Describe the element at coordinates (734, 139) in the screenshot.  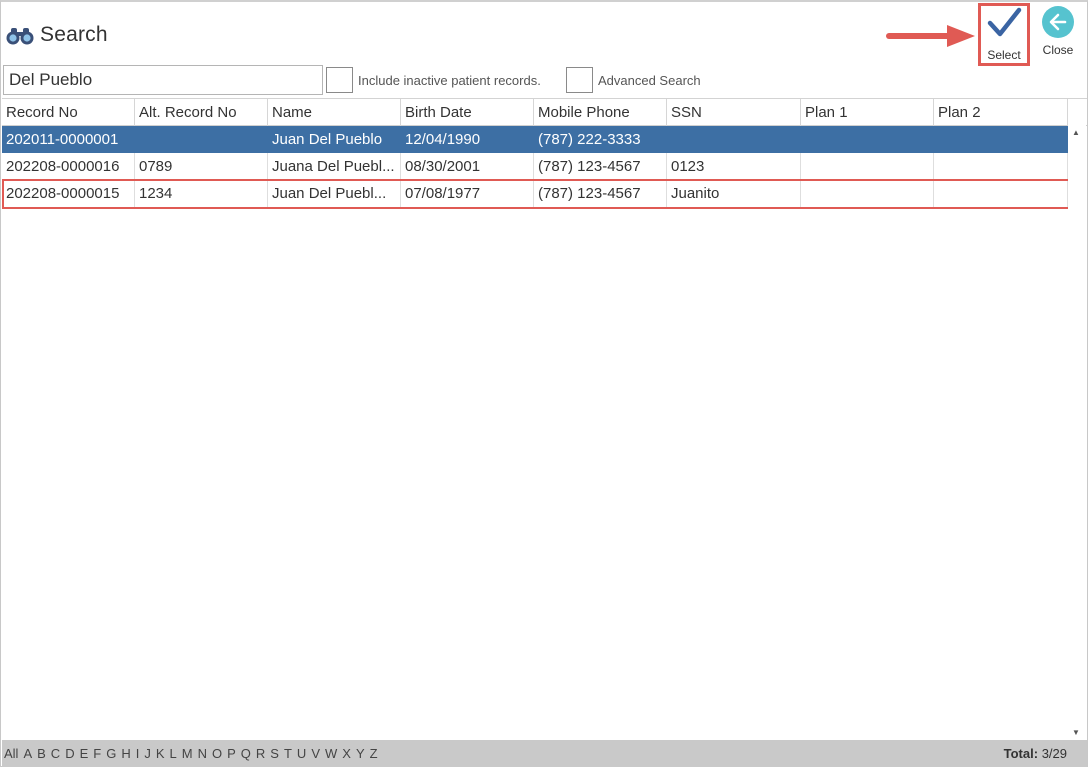
I see `cell-ssn` at that location.